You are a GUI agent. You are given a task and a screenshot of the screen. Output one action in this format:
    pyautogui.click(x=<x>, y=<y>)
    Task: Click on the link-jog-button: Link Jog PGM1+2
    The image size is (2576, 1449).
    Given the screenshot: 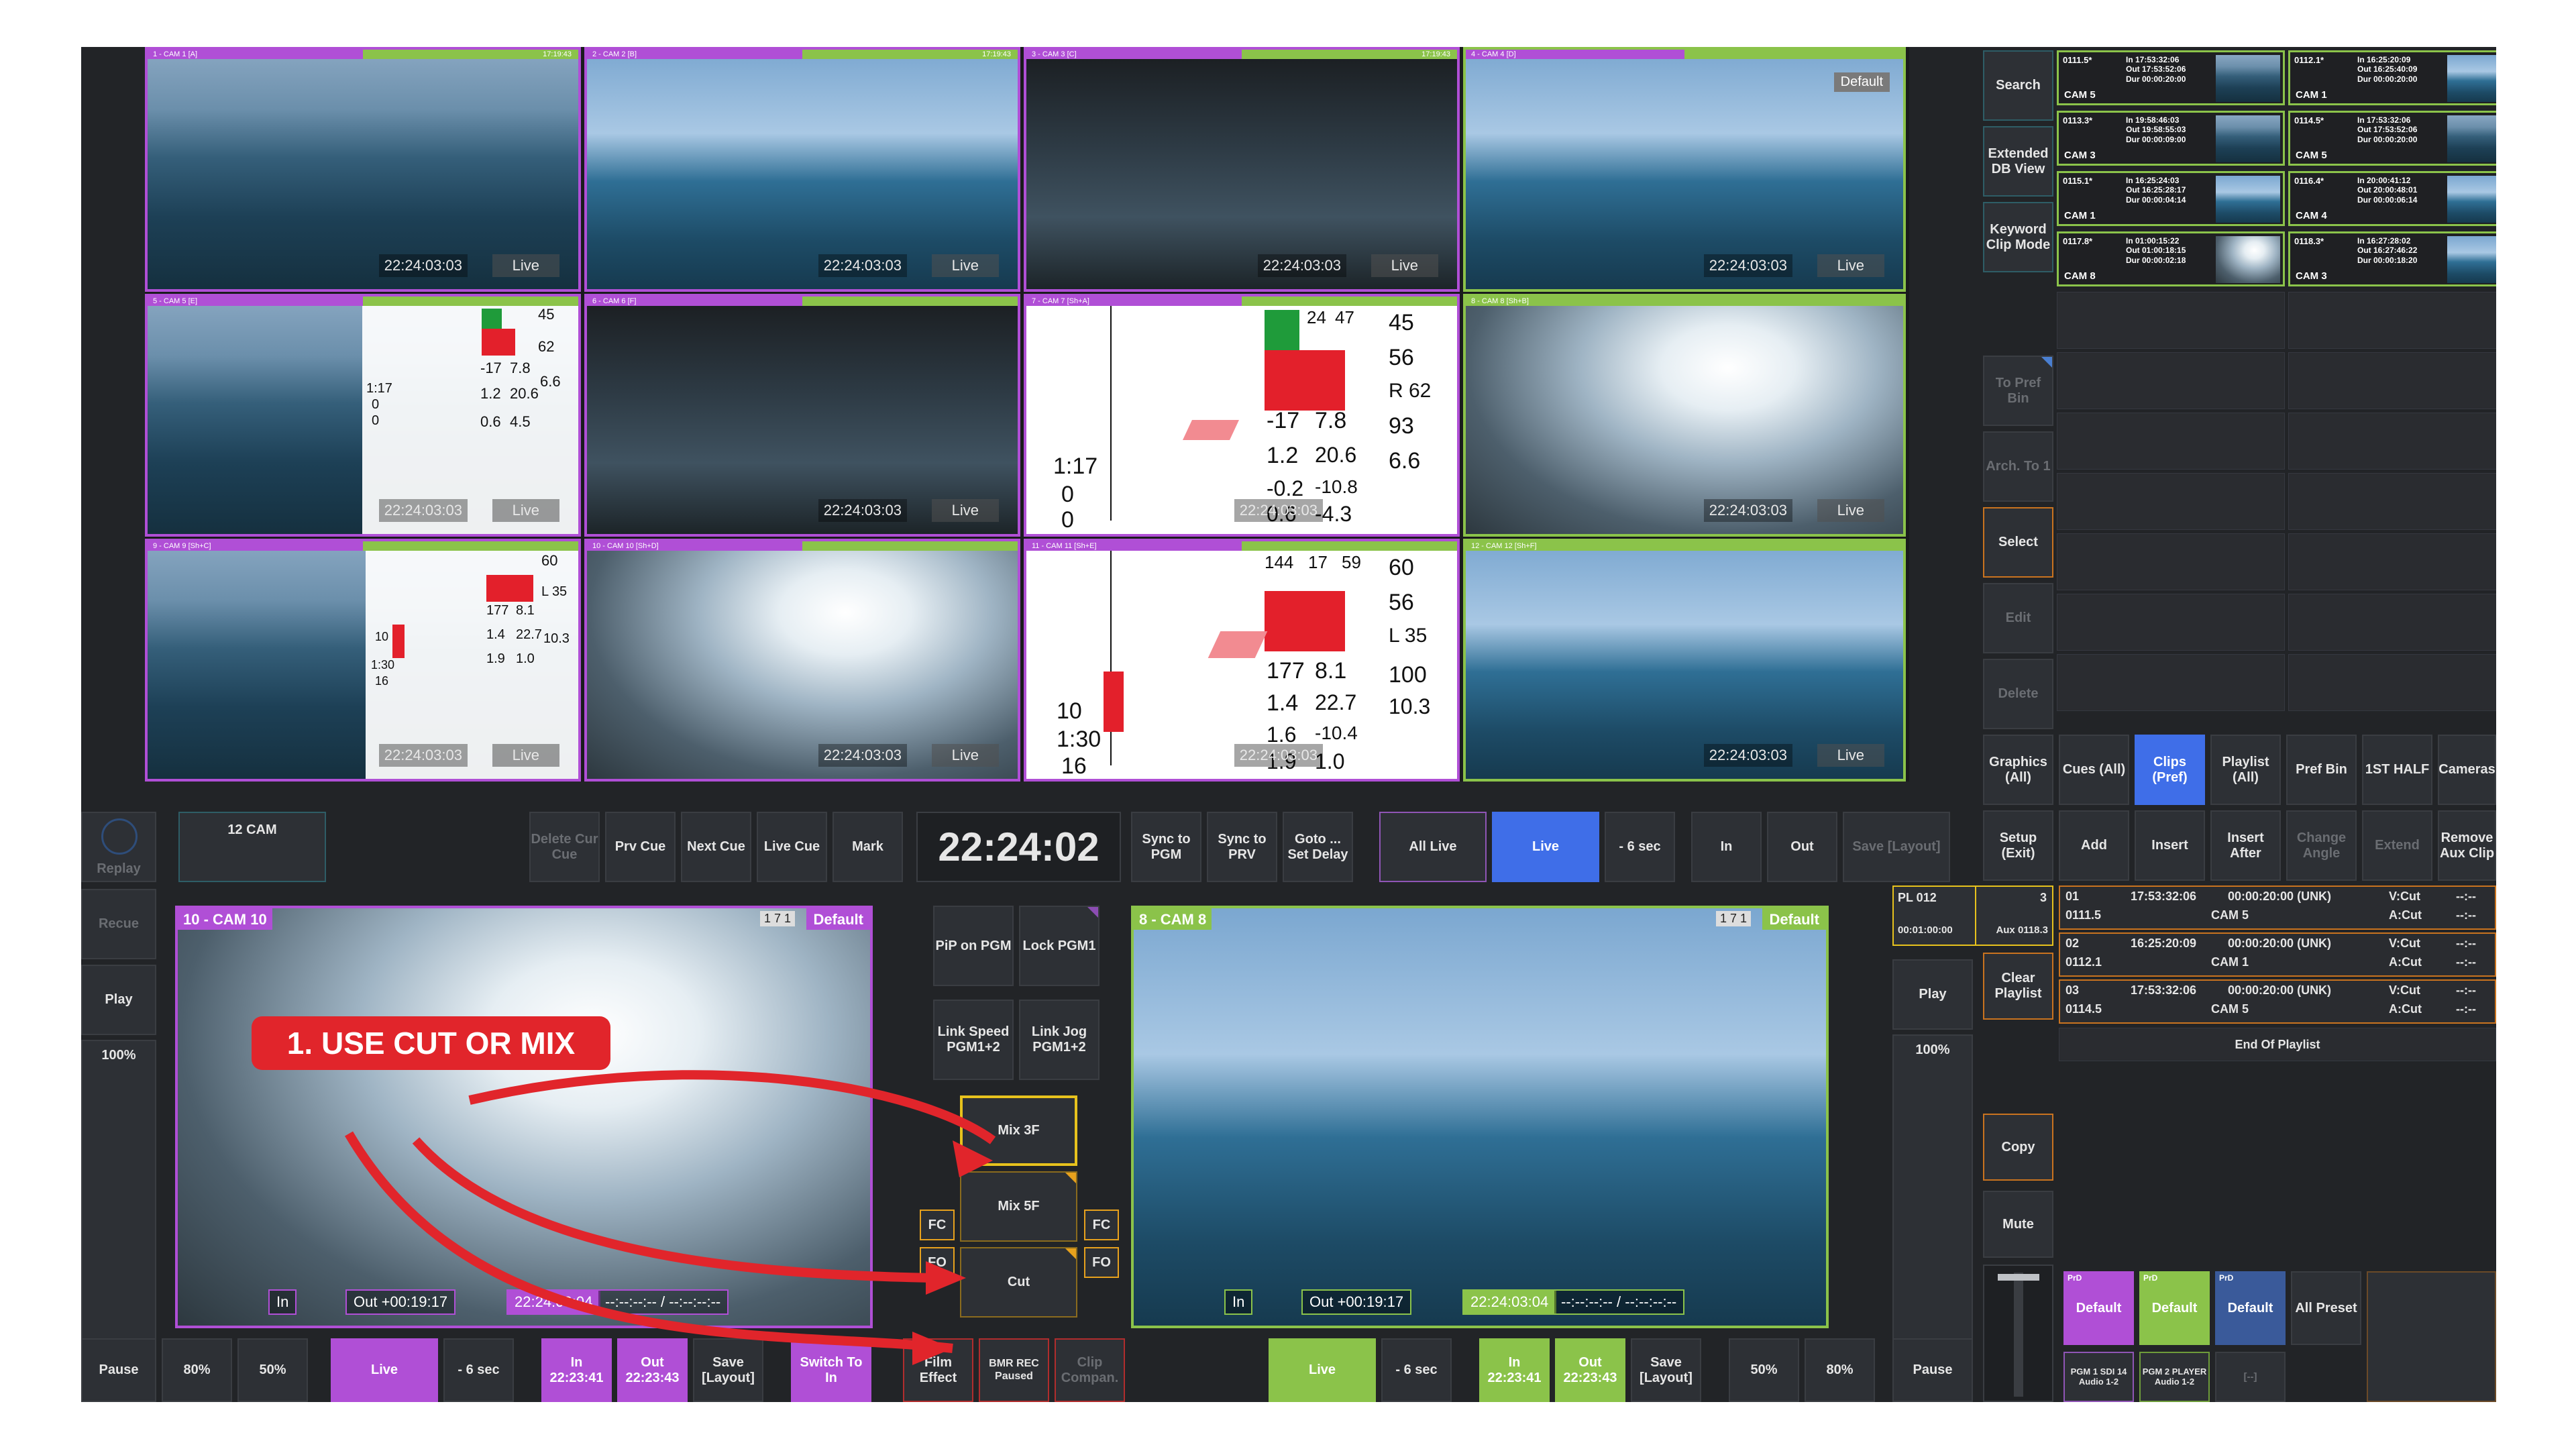 What is the action you would take?
    pyautogui.click(x=1059, y=1040)
    